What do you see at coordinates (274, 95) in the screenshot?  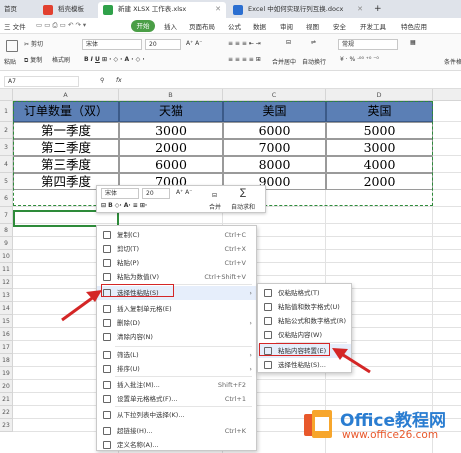 I see `column-header-c: C` at bounding box center [274, 95].